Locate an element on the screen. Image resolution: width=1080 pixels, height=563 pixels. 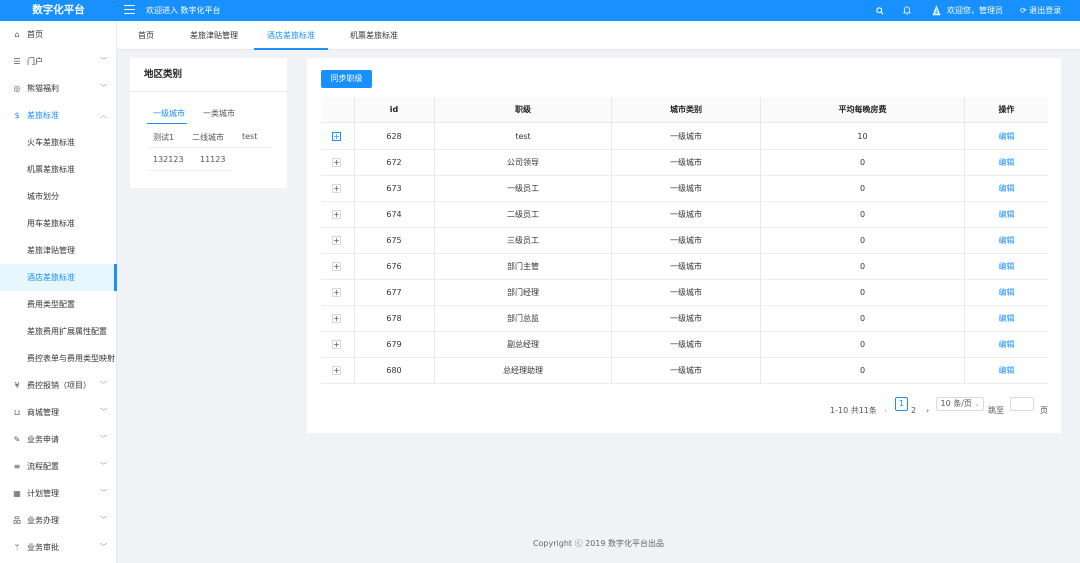
sync-level-button: 同步职级 is located at coordinates (346, 79).